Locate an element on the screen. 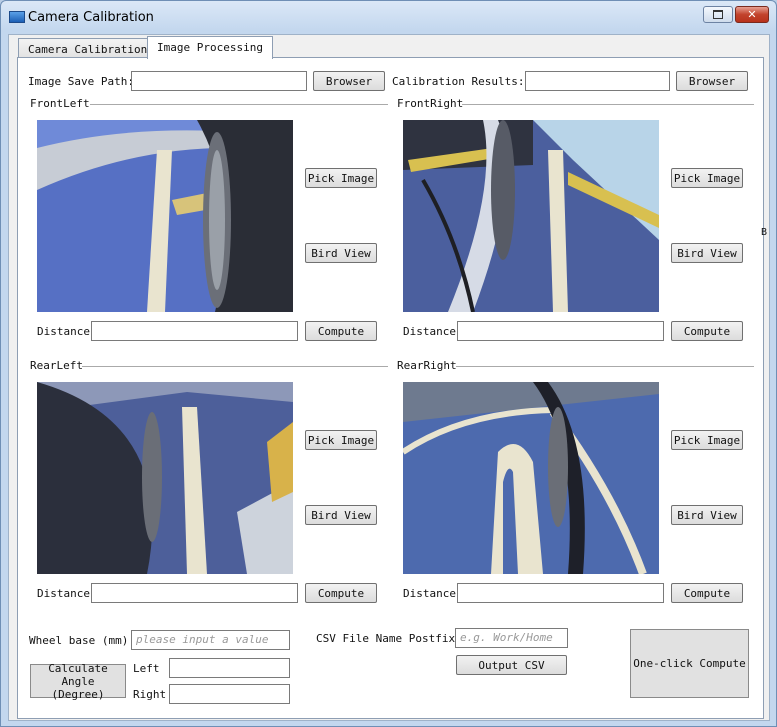 This screenshot has height=727, width=777. title-bar: Camera Calibration ✕ is located at coordinates (388, 17).